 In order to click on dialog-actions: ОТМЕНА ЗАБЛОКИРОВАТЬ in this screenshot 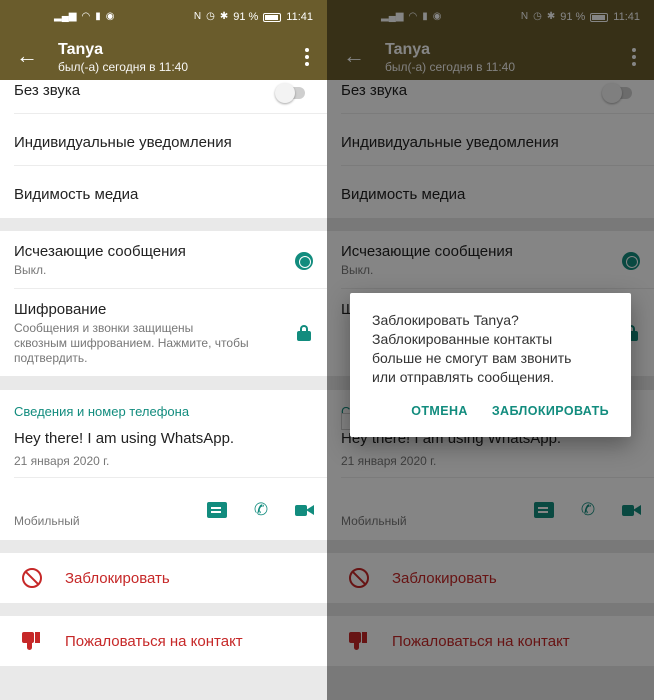, I will do `click(510, 411)`.